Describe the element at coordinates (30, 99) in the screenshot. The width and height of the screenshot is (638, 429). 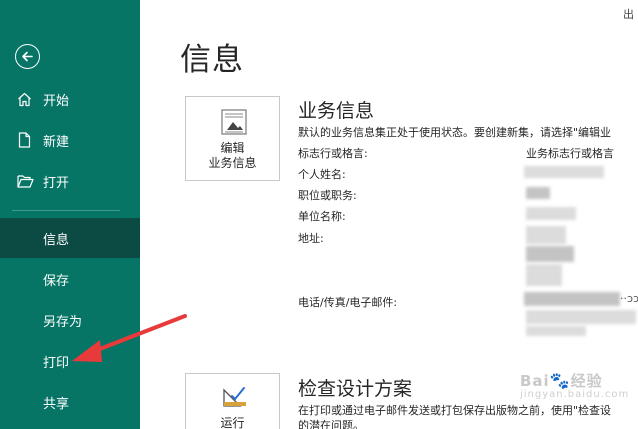
I see `home-icon` at that location.